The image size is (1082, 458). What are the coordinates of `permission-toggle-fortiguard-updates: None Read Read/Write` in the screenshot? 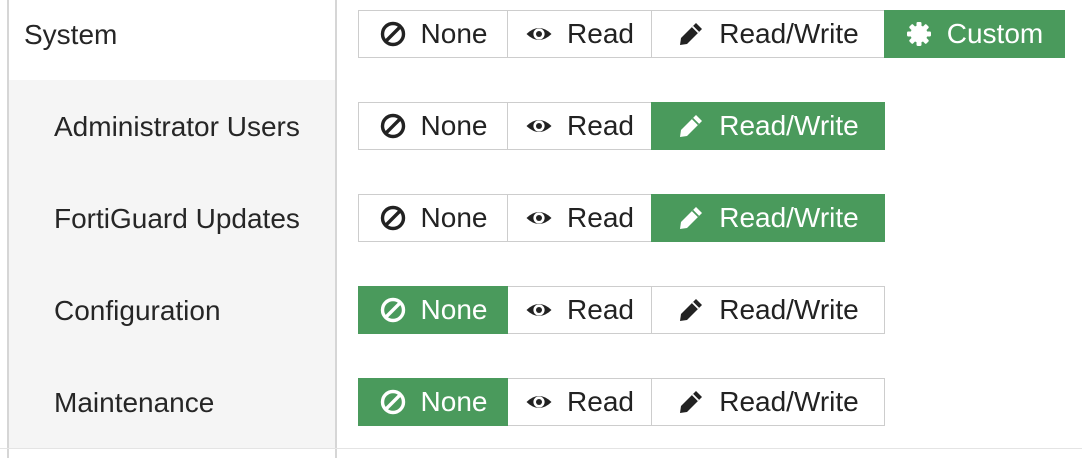 It's located at (621, 218).